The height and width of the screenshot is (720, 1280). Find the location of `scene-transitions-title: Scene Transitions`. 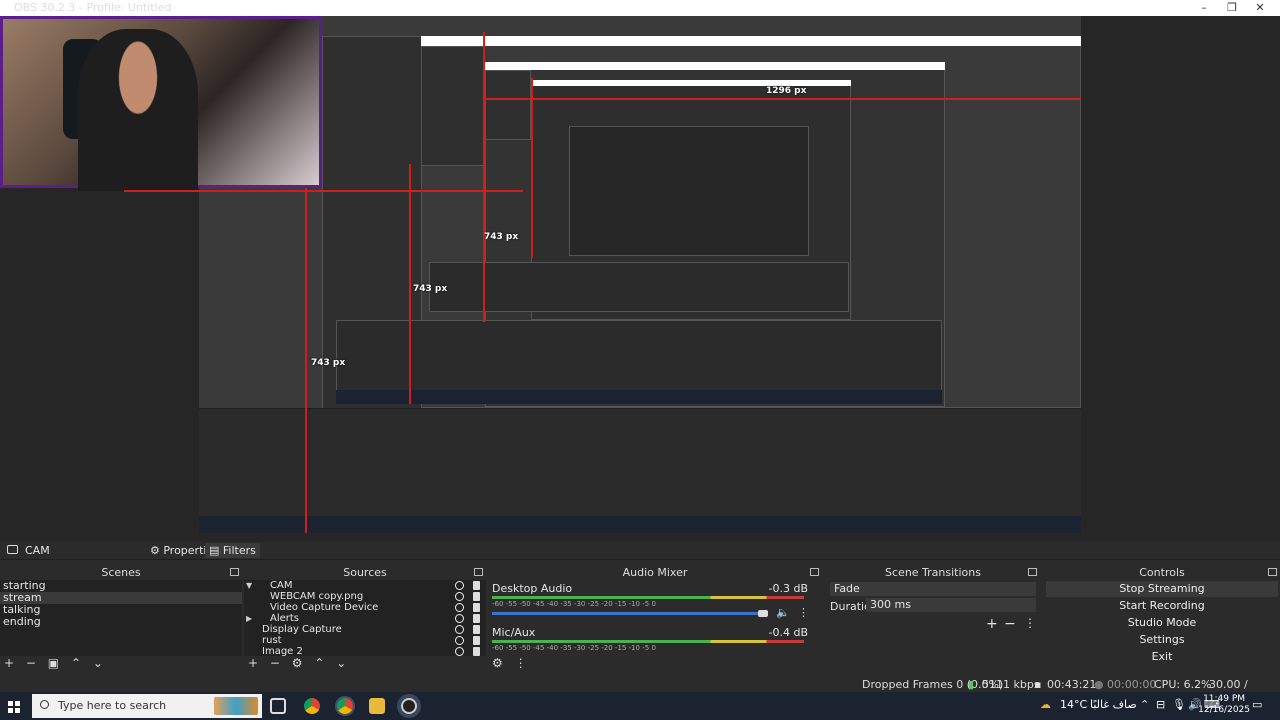

scene-transitions-title: Scene Transitions is located at coordinates (933, 572).